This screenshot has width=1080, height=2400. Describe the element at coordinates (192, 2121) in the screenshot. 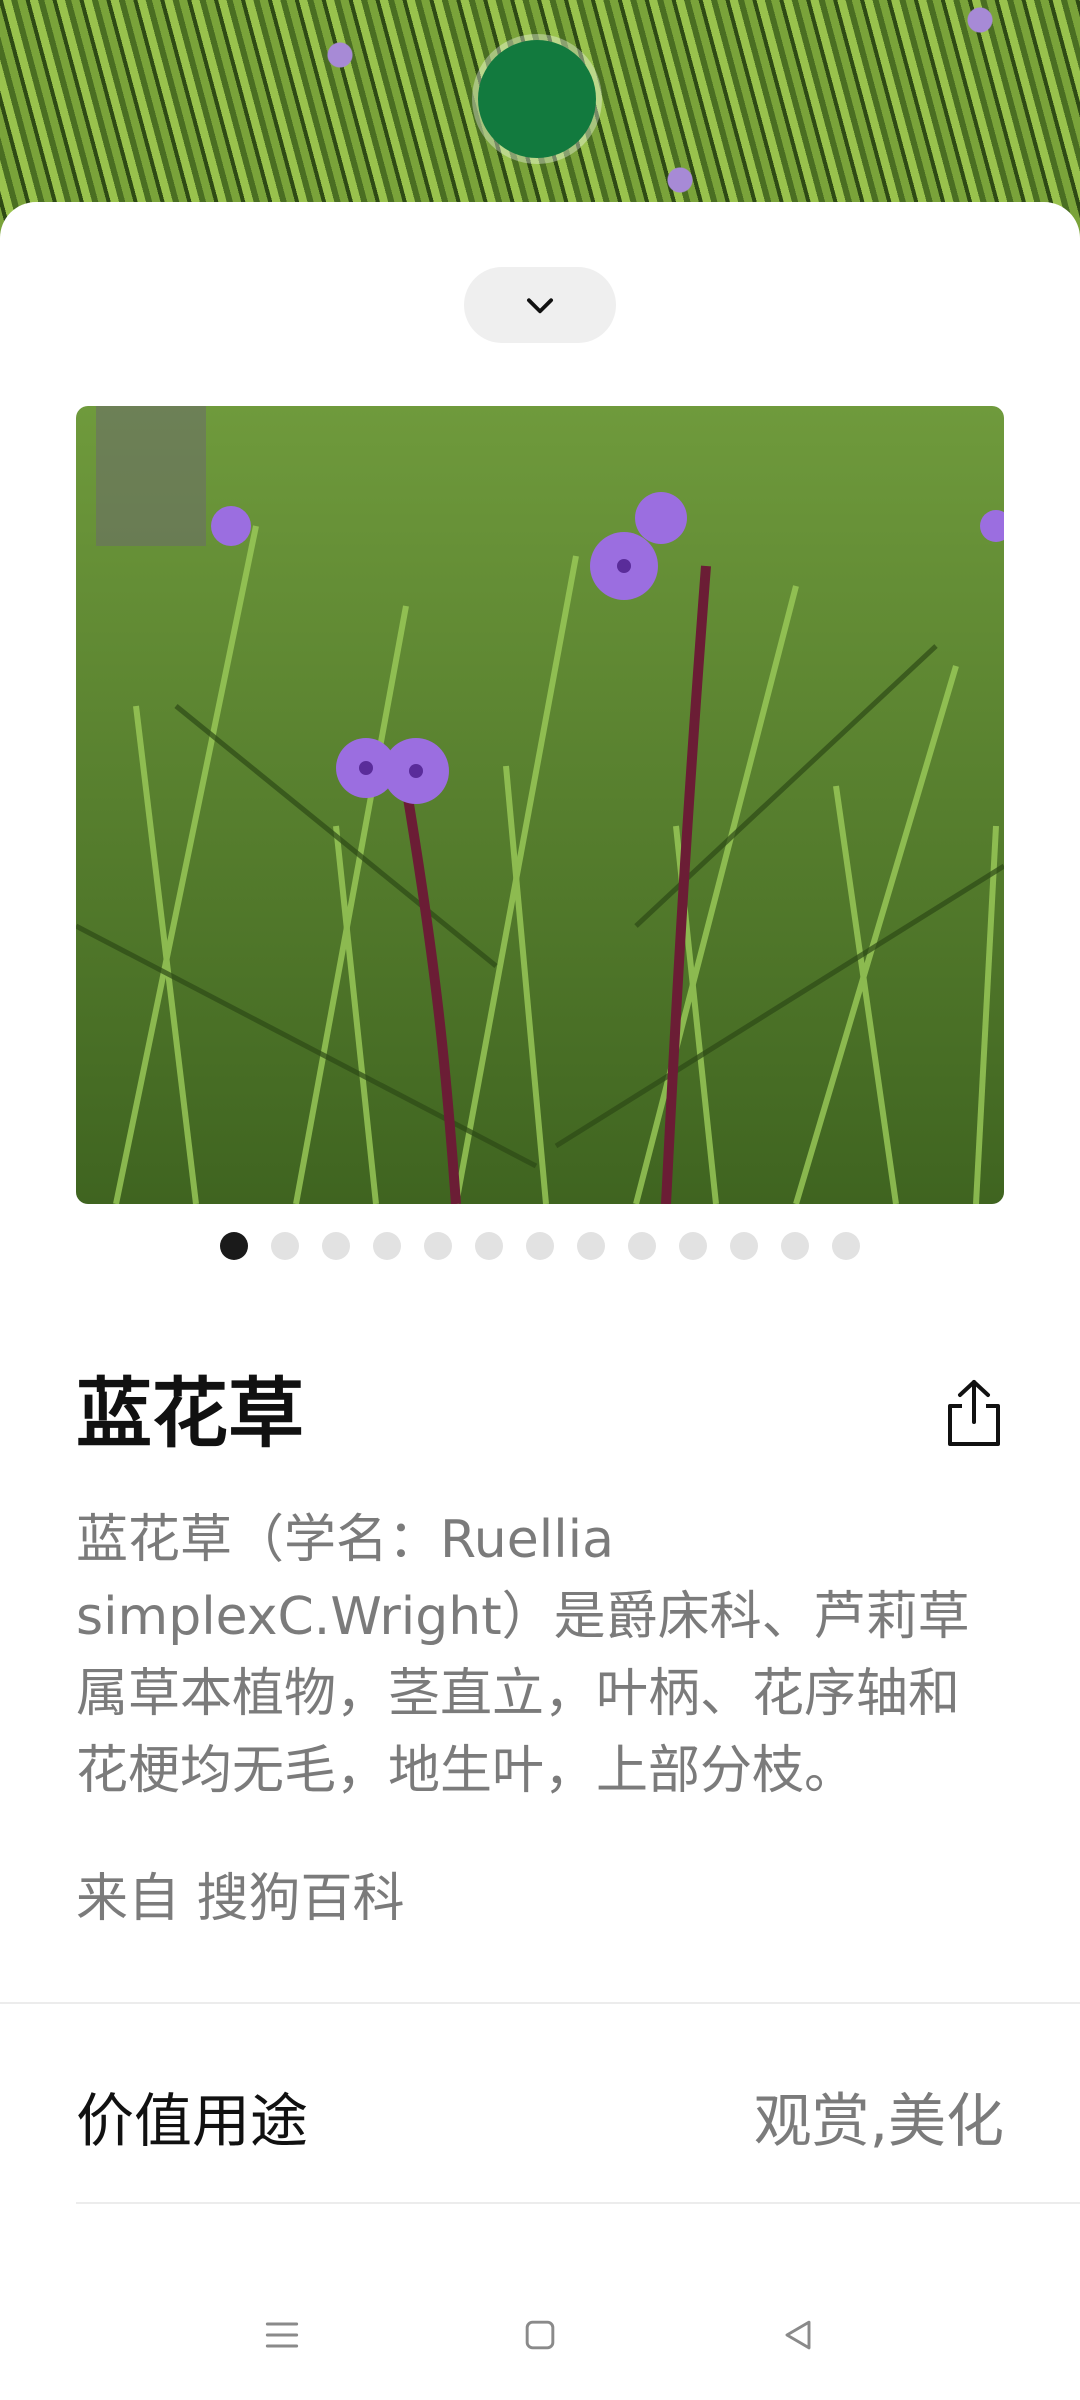

I see `attribute-label: 价值用途` at that location.